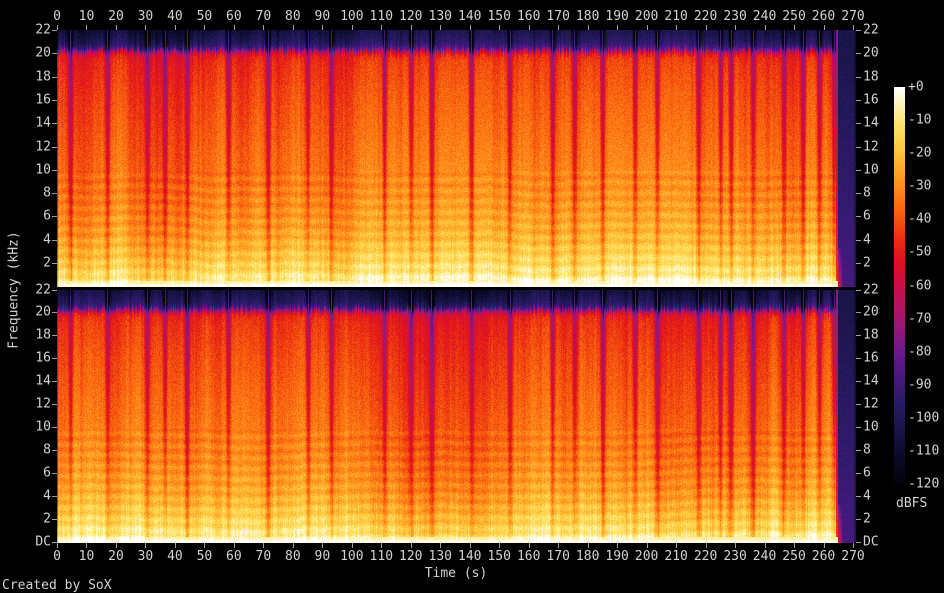  I want to click on time-tick-label: 40, so click(175, 16).